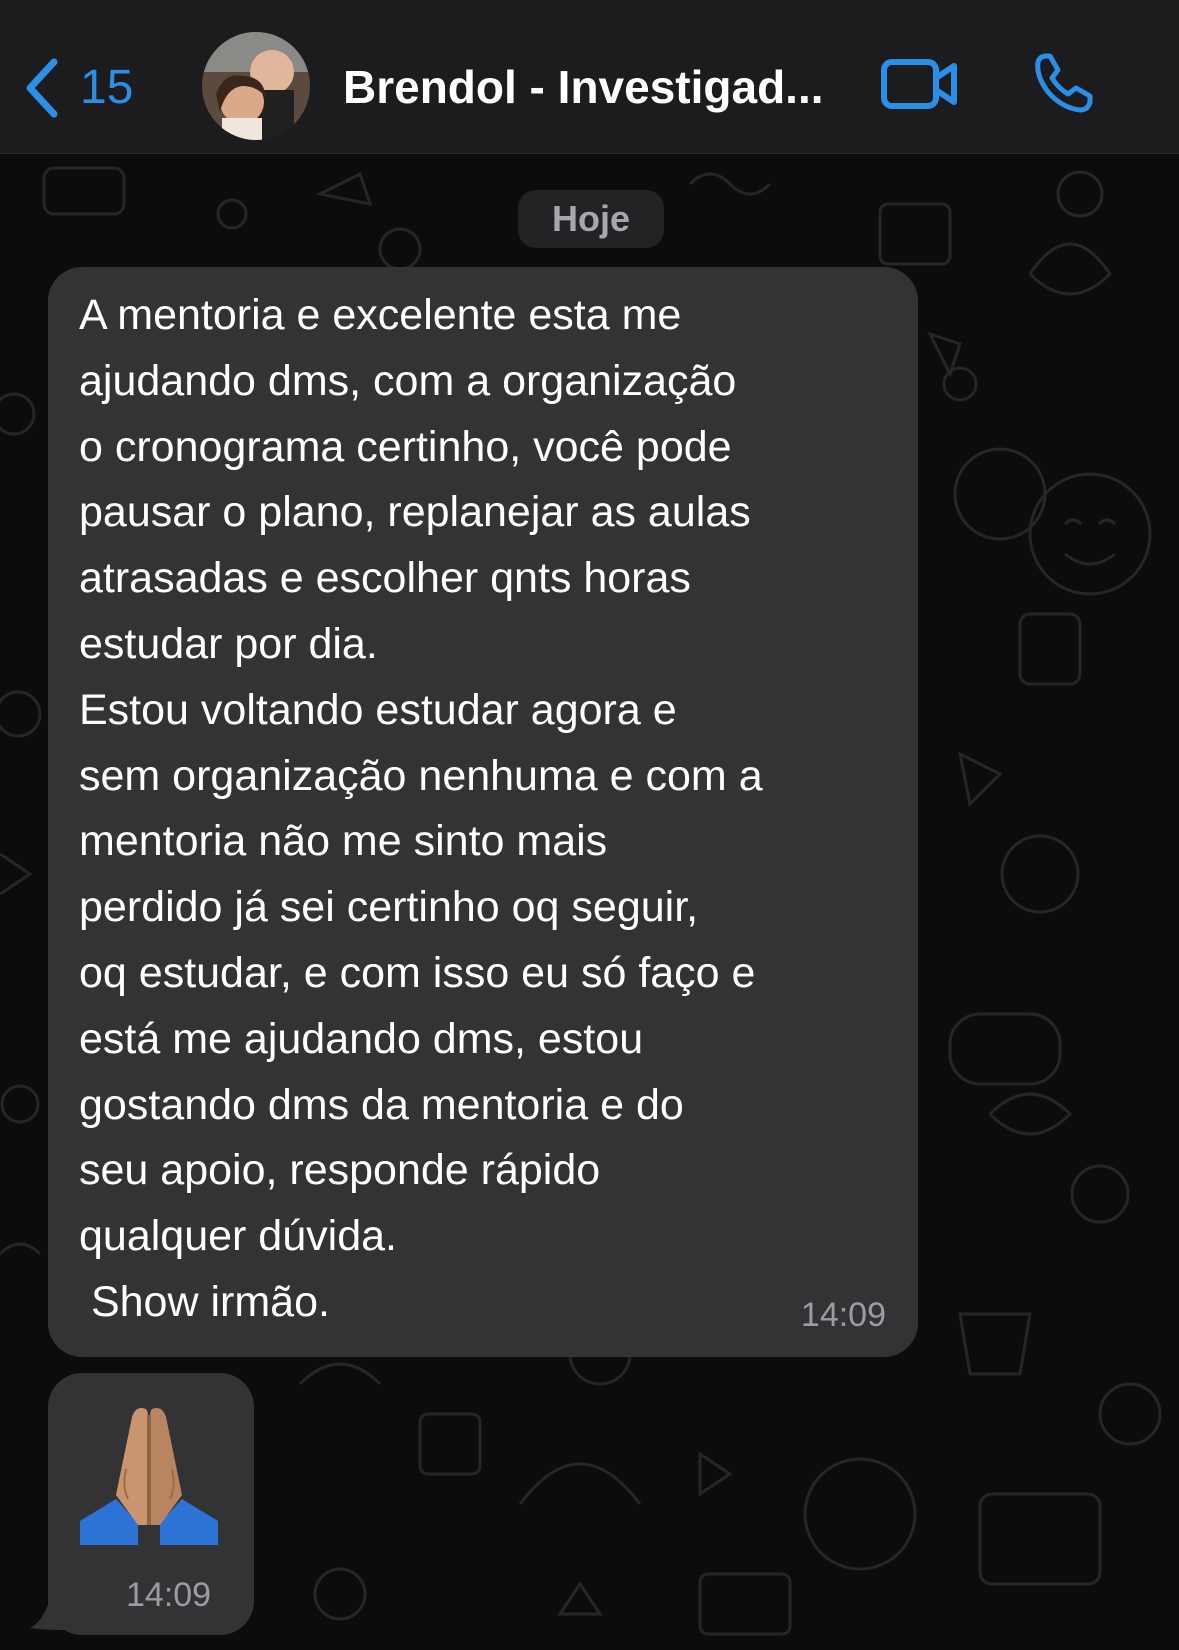  Describe the element at coordinates (78, 88) in the screenshot. I see `back-button: 15` at that location.